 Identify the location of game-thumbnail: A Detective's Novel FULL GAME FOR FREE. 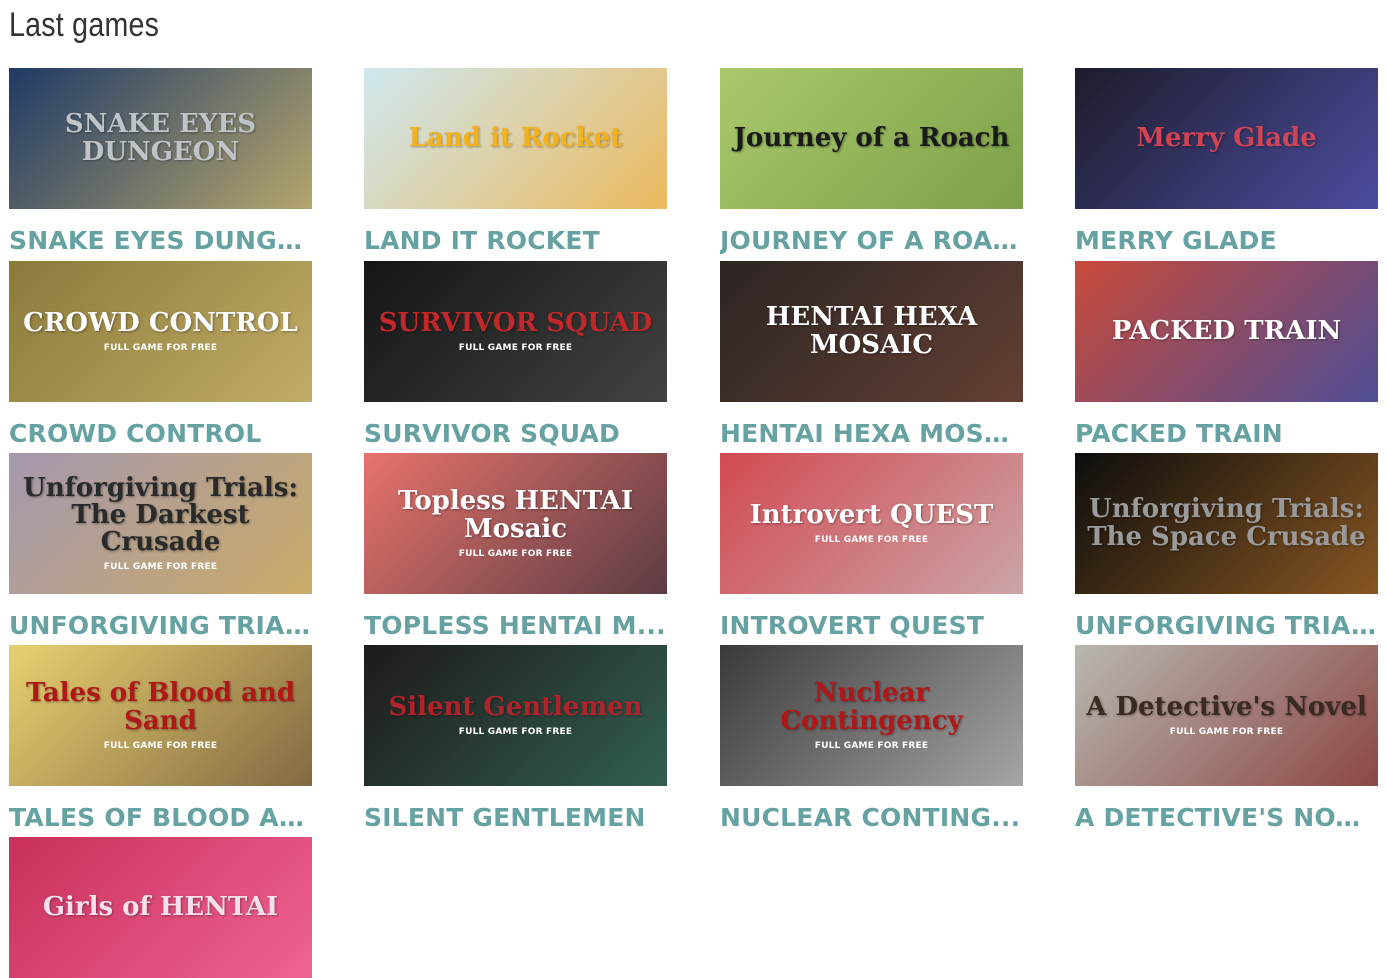
(1226, 715).